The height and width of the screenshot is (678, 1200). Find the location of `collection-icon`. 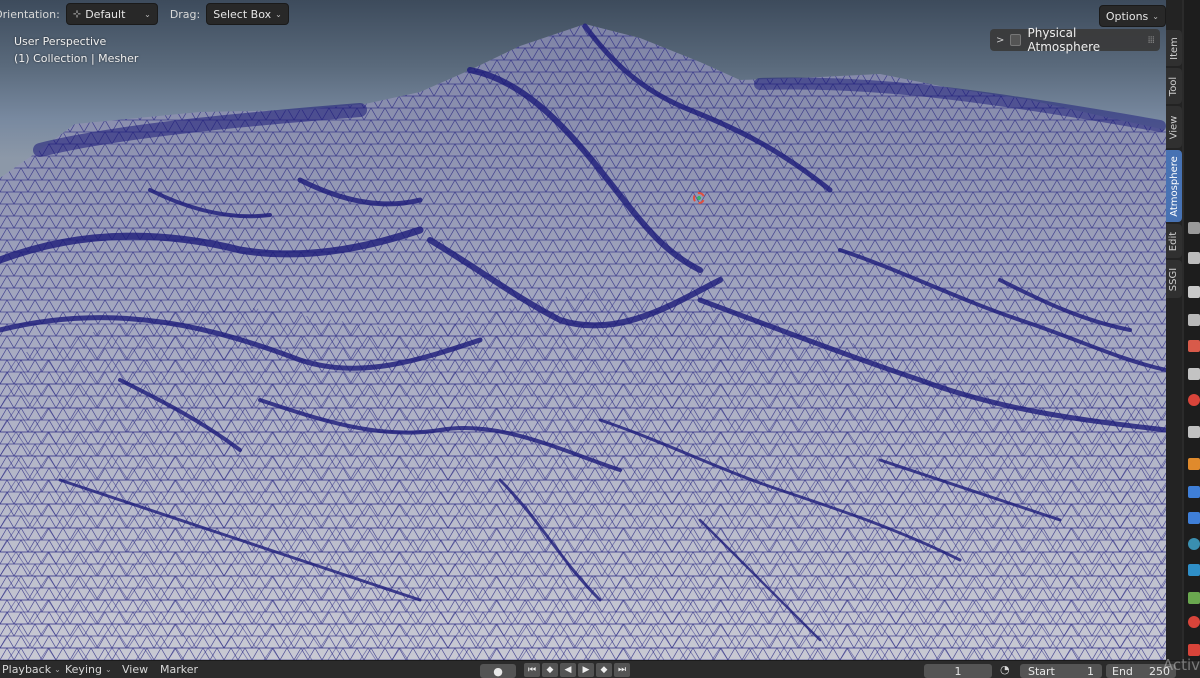

collection-icon is located at coordinates (1194, 400).